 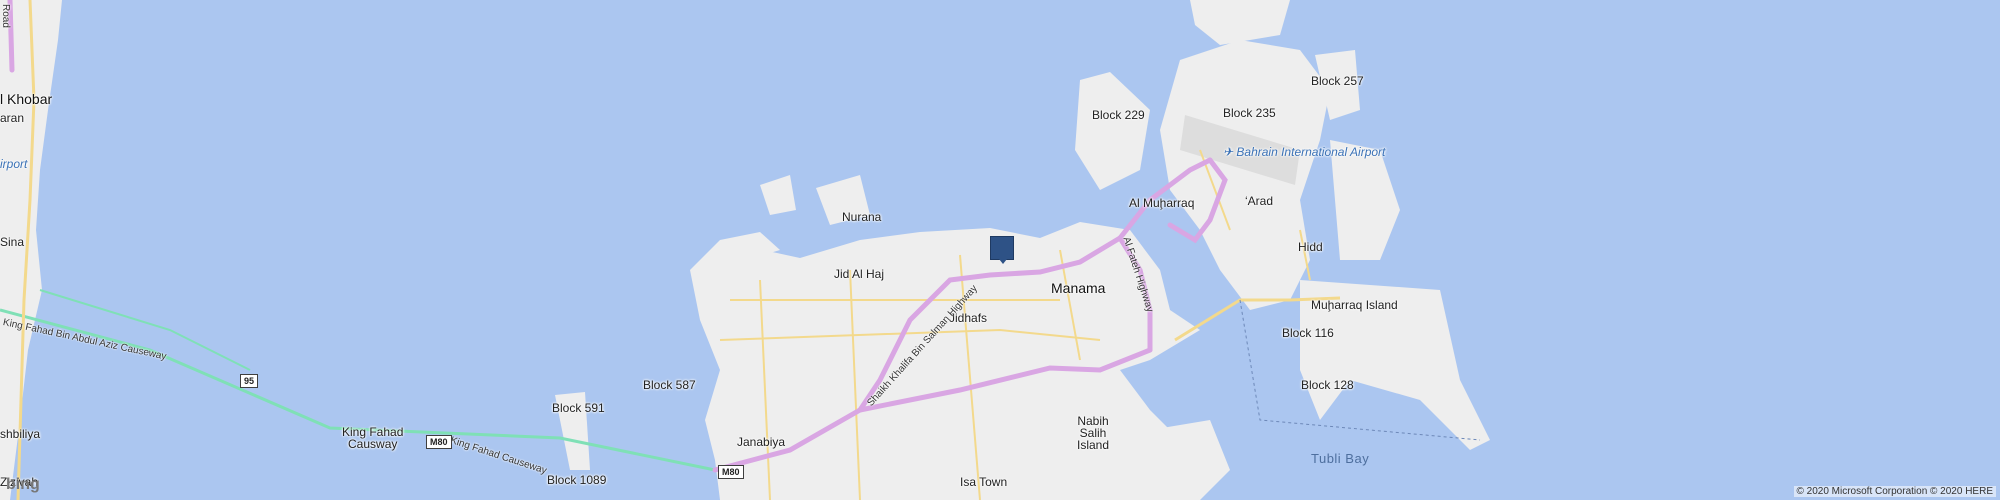 I want to click on airport-label: ✈ Bahrain International Airport, so click(x=1304, y=152).